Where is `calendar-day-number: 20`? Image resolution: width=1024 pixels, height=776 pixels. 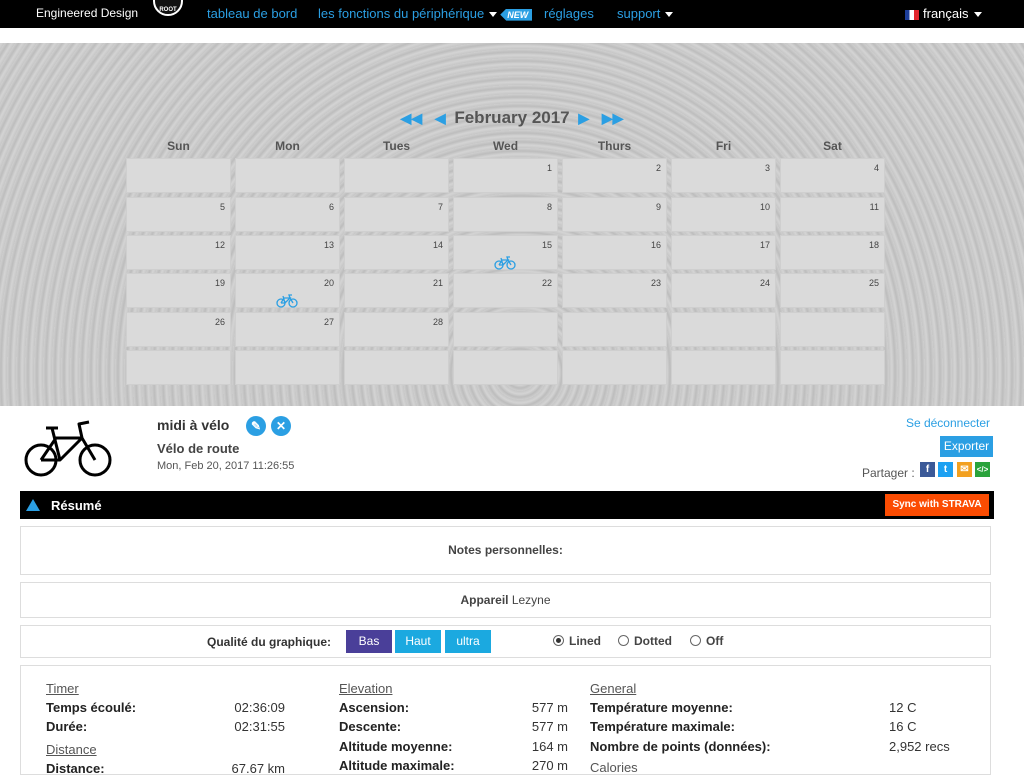 calendar-day-number: 20 is located at coordinates (328, 283).